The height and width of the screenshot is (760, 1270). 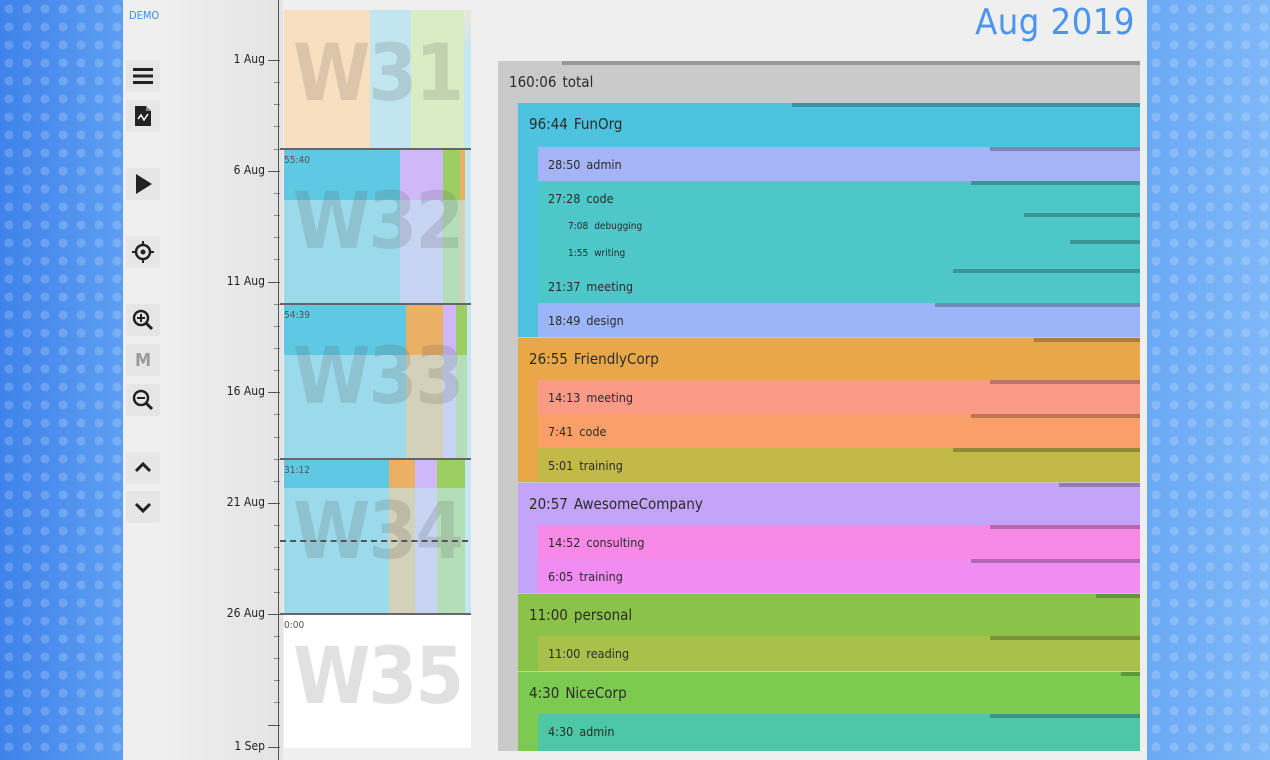 I want to click on zoom-in-icon, so click(x=143, y=320).